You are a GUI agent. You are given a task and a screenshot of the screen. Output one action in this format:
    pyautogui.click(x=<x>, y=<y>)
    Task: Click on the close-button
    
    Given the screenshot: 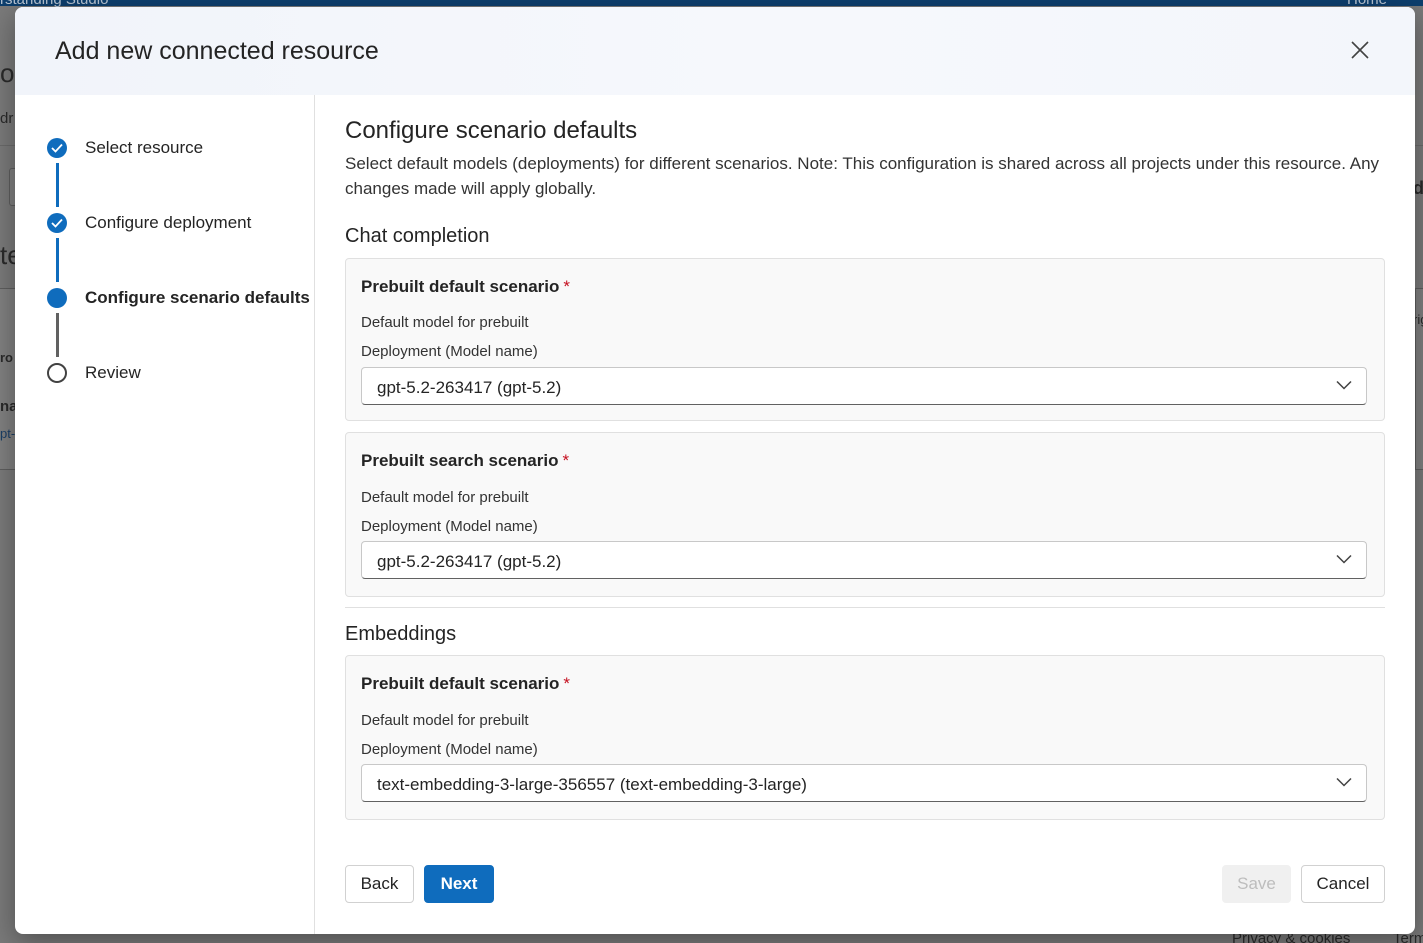 What is the action you would take?
    pyautogui.click(x=1360, y=50)
    